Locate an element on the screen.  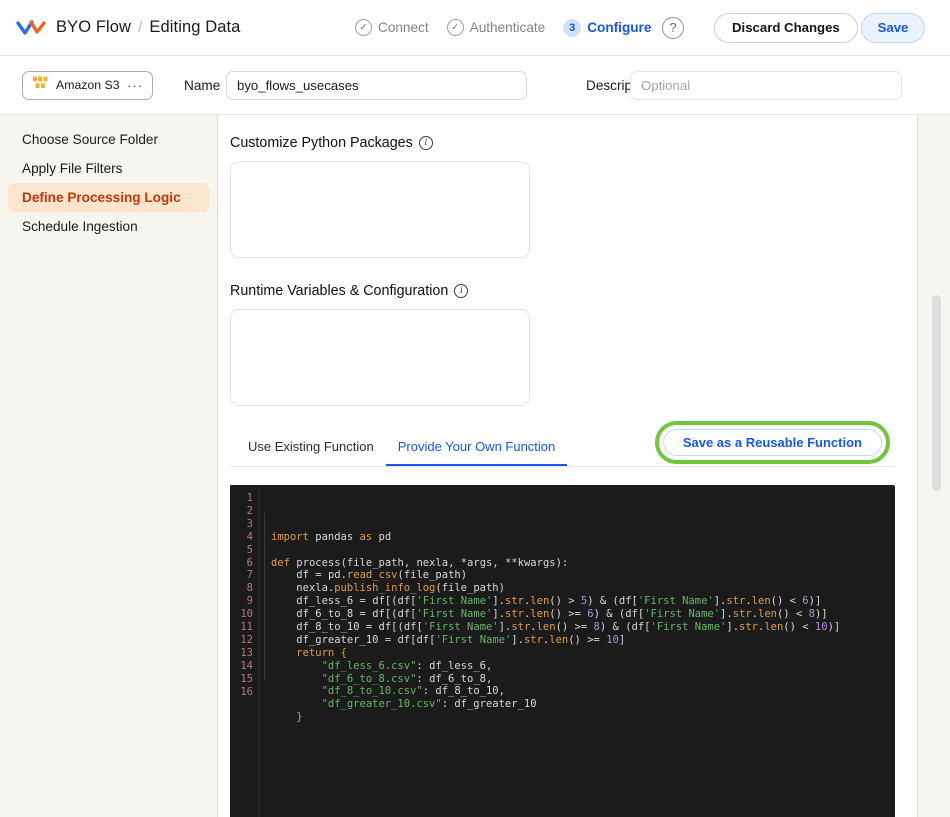
step-connect-label: Connect is located at coordinates (403, 27).